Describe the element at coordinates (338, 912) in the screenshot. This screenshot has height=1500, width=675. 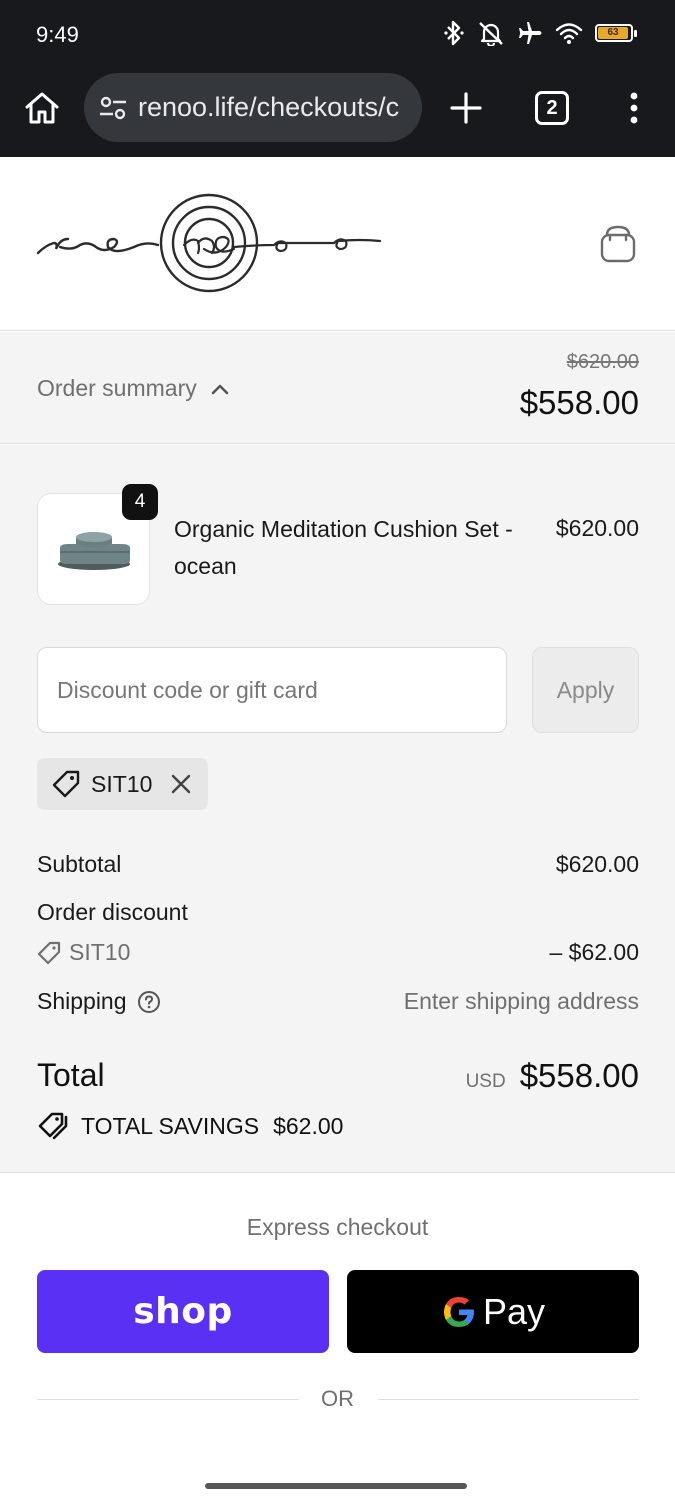
I see `order-discount-row: Order discount` at that location.